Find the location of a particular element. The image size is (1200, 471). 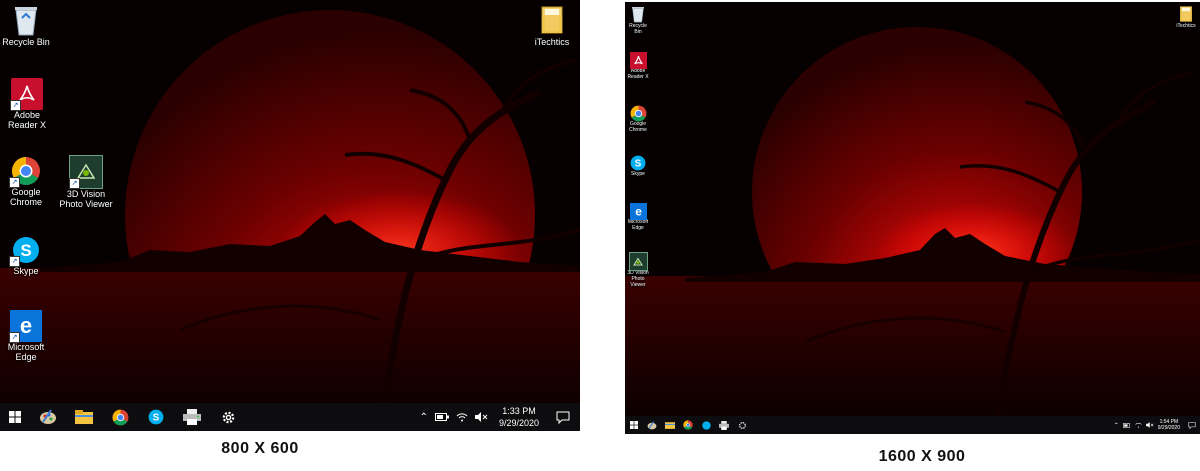

skype-icon: S is located at coordinates (638, 163).